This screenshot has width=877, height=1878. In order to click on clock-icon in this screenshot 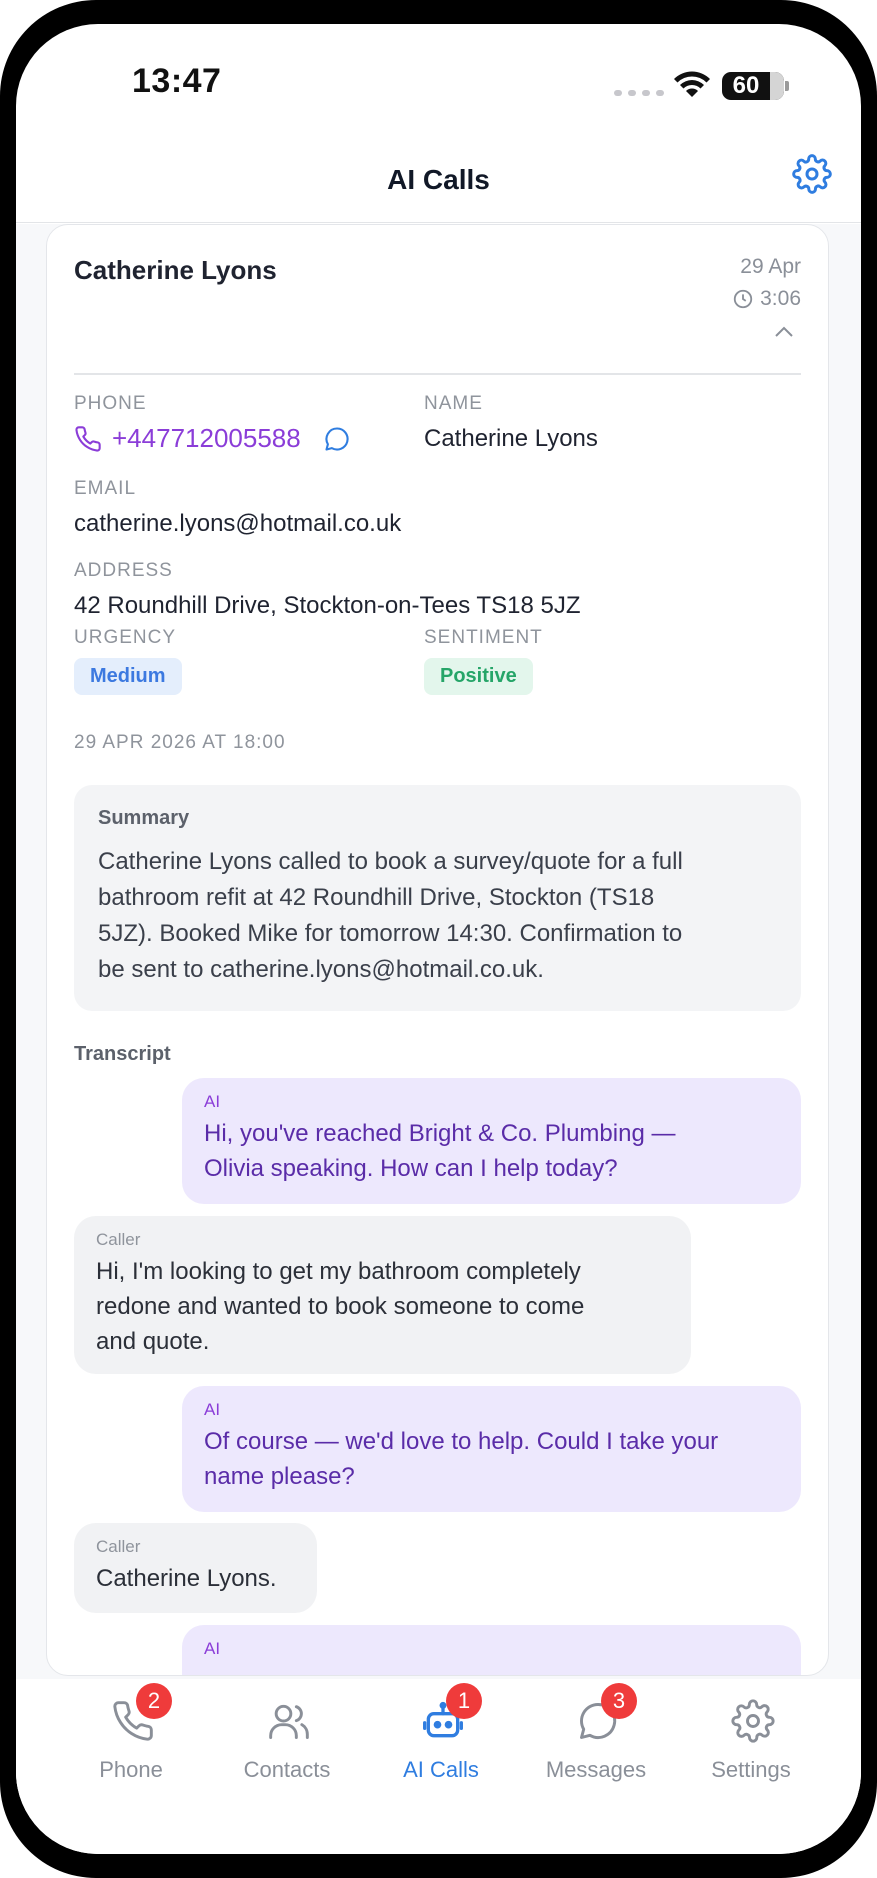, I will do `click(743, 299)`.